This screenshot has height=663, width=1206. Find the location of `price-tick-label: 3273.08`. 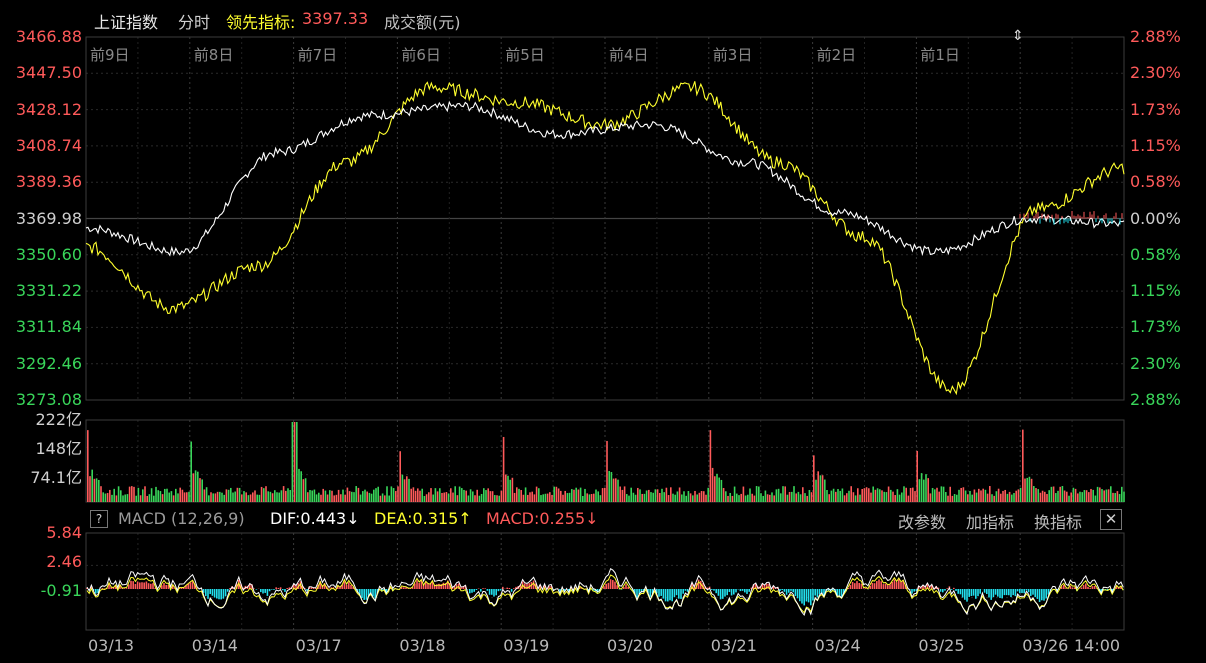

price-tick-label: 3273.08 is located at coordinates (48, 399).